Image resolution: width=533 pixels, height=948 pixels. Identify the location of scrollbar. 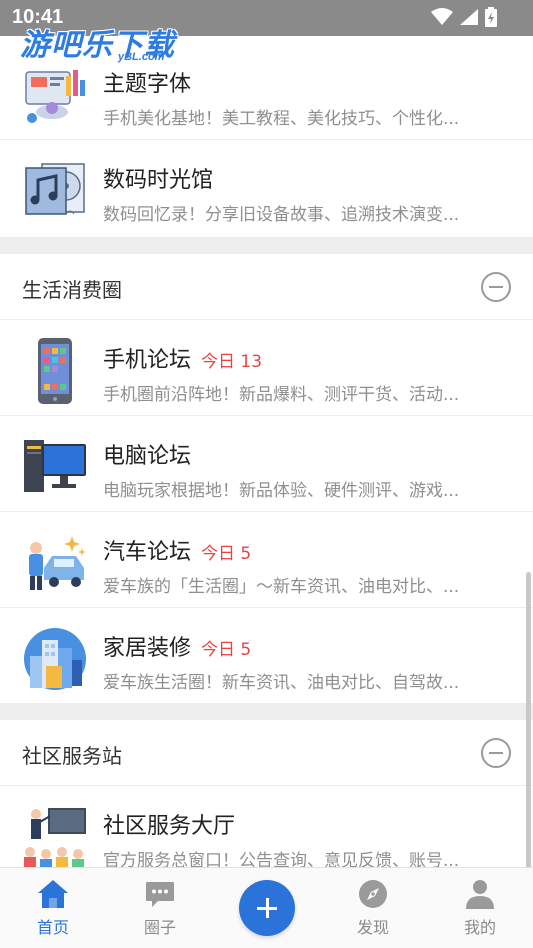
(528, 728).